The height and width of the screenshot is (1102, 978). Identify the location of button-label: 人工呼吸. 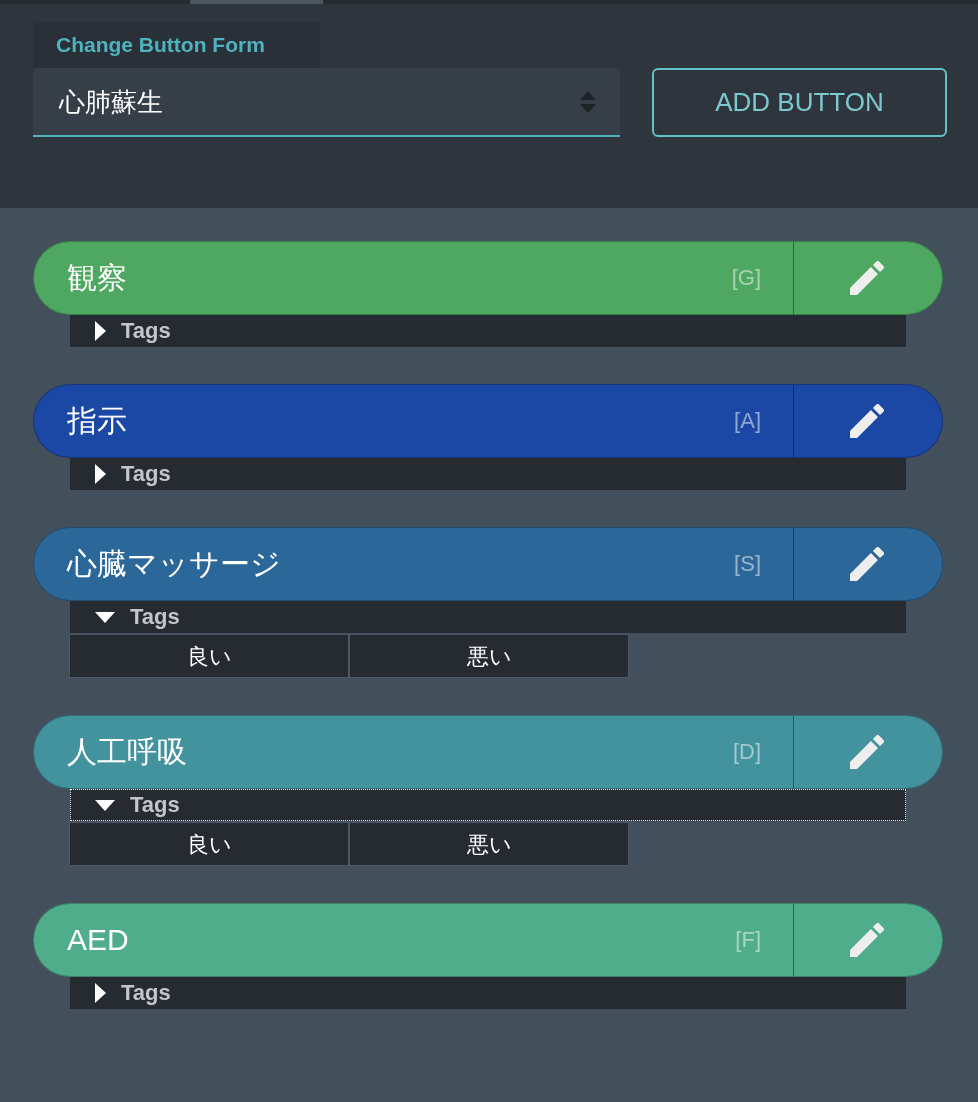
(127, 752).